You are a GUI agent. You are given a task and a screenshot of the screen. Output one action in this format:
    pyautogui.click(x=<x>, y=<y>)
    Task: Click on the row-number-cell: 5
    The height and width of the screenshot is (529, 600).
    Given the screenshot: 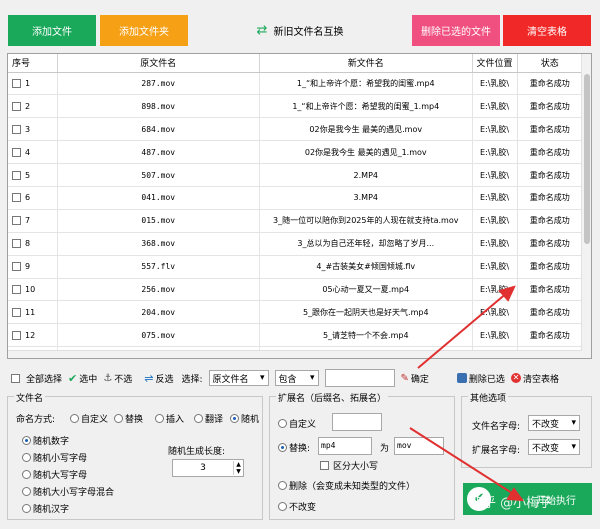 What is the action you would take?
    pyautogui.click(x=33, y=175)
    